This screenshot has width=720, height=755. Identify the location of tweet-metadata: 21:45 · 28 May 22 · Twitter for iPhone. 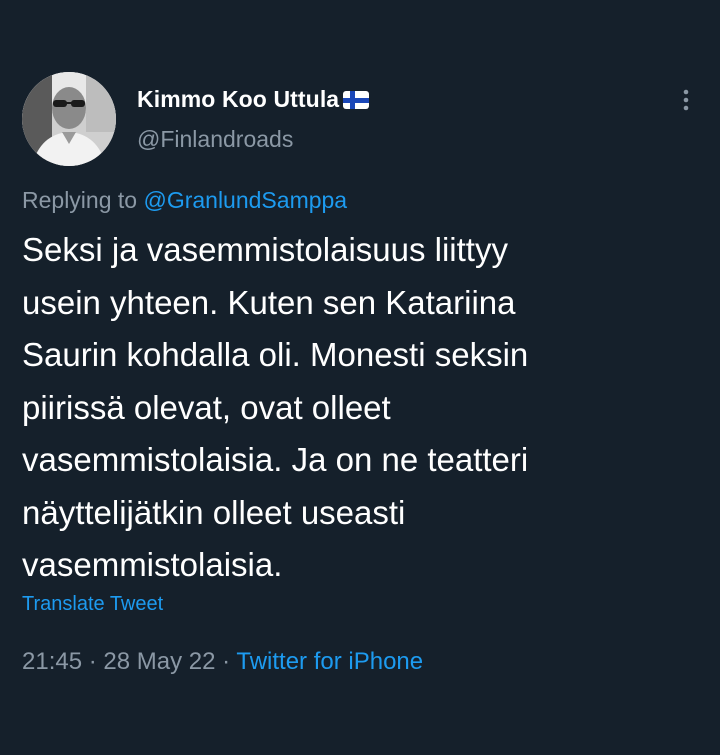
(222, 662).